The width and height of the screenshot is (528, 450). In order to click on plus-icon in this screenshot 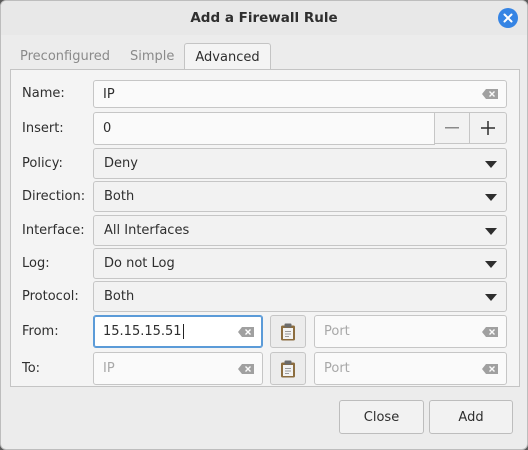, I will do `click(488, 128)`.